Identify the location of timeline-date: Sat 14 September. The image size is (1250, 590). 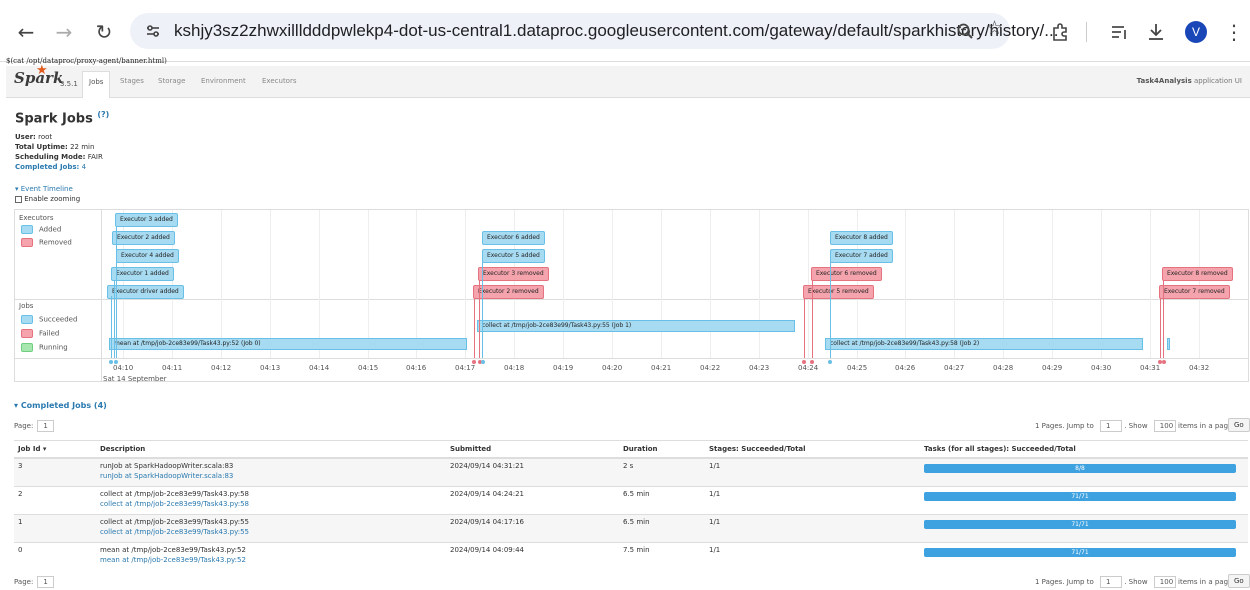
(135, 379).